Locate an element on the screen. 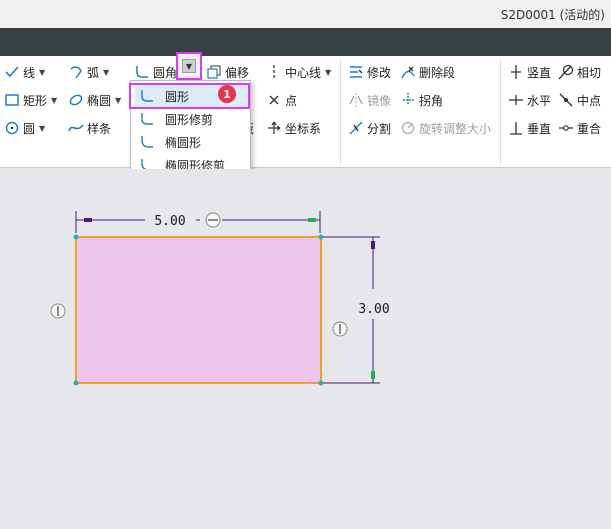  corner-label: 拐角 is located at coordinates (431, 100).